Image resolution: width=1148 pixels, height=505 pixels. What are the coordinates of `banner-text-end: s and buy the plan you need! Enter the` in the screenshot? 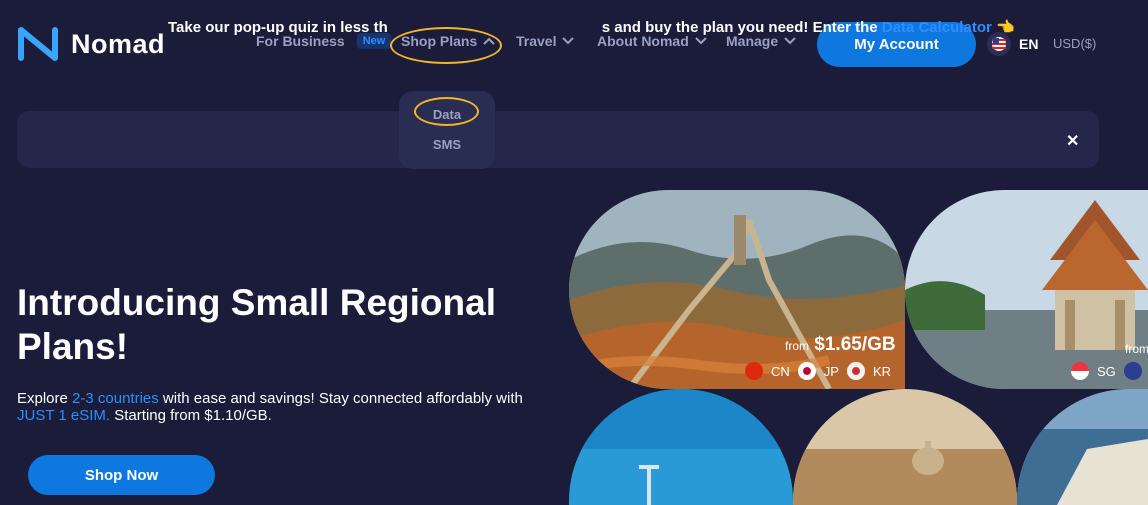 It's located at (741, 27).